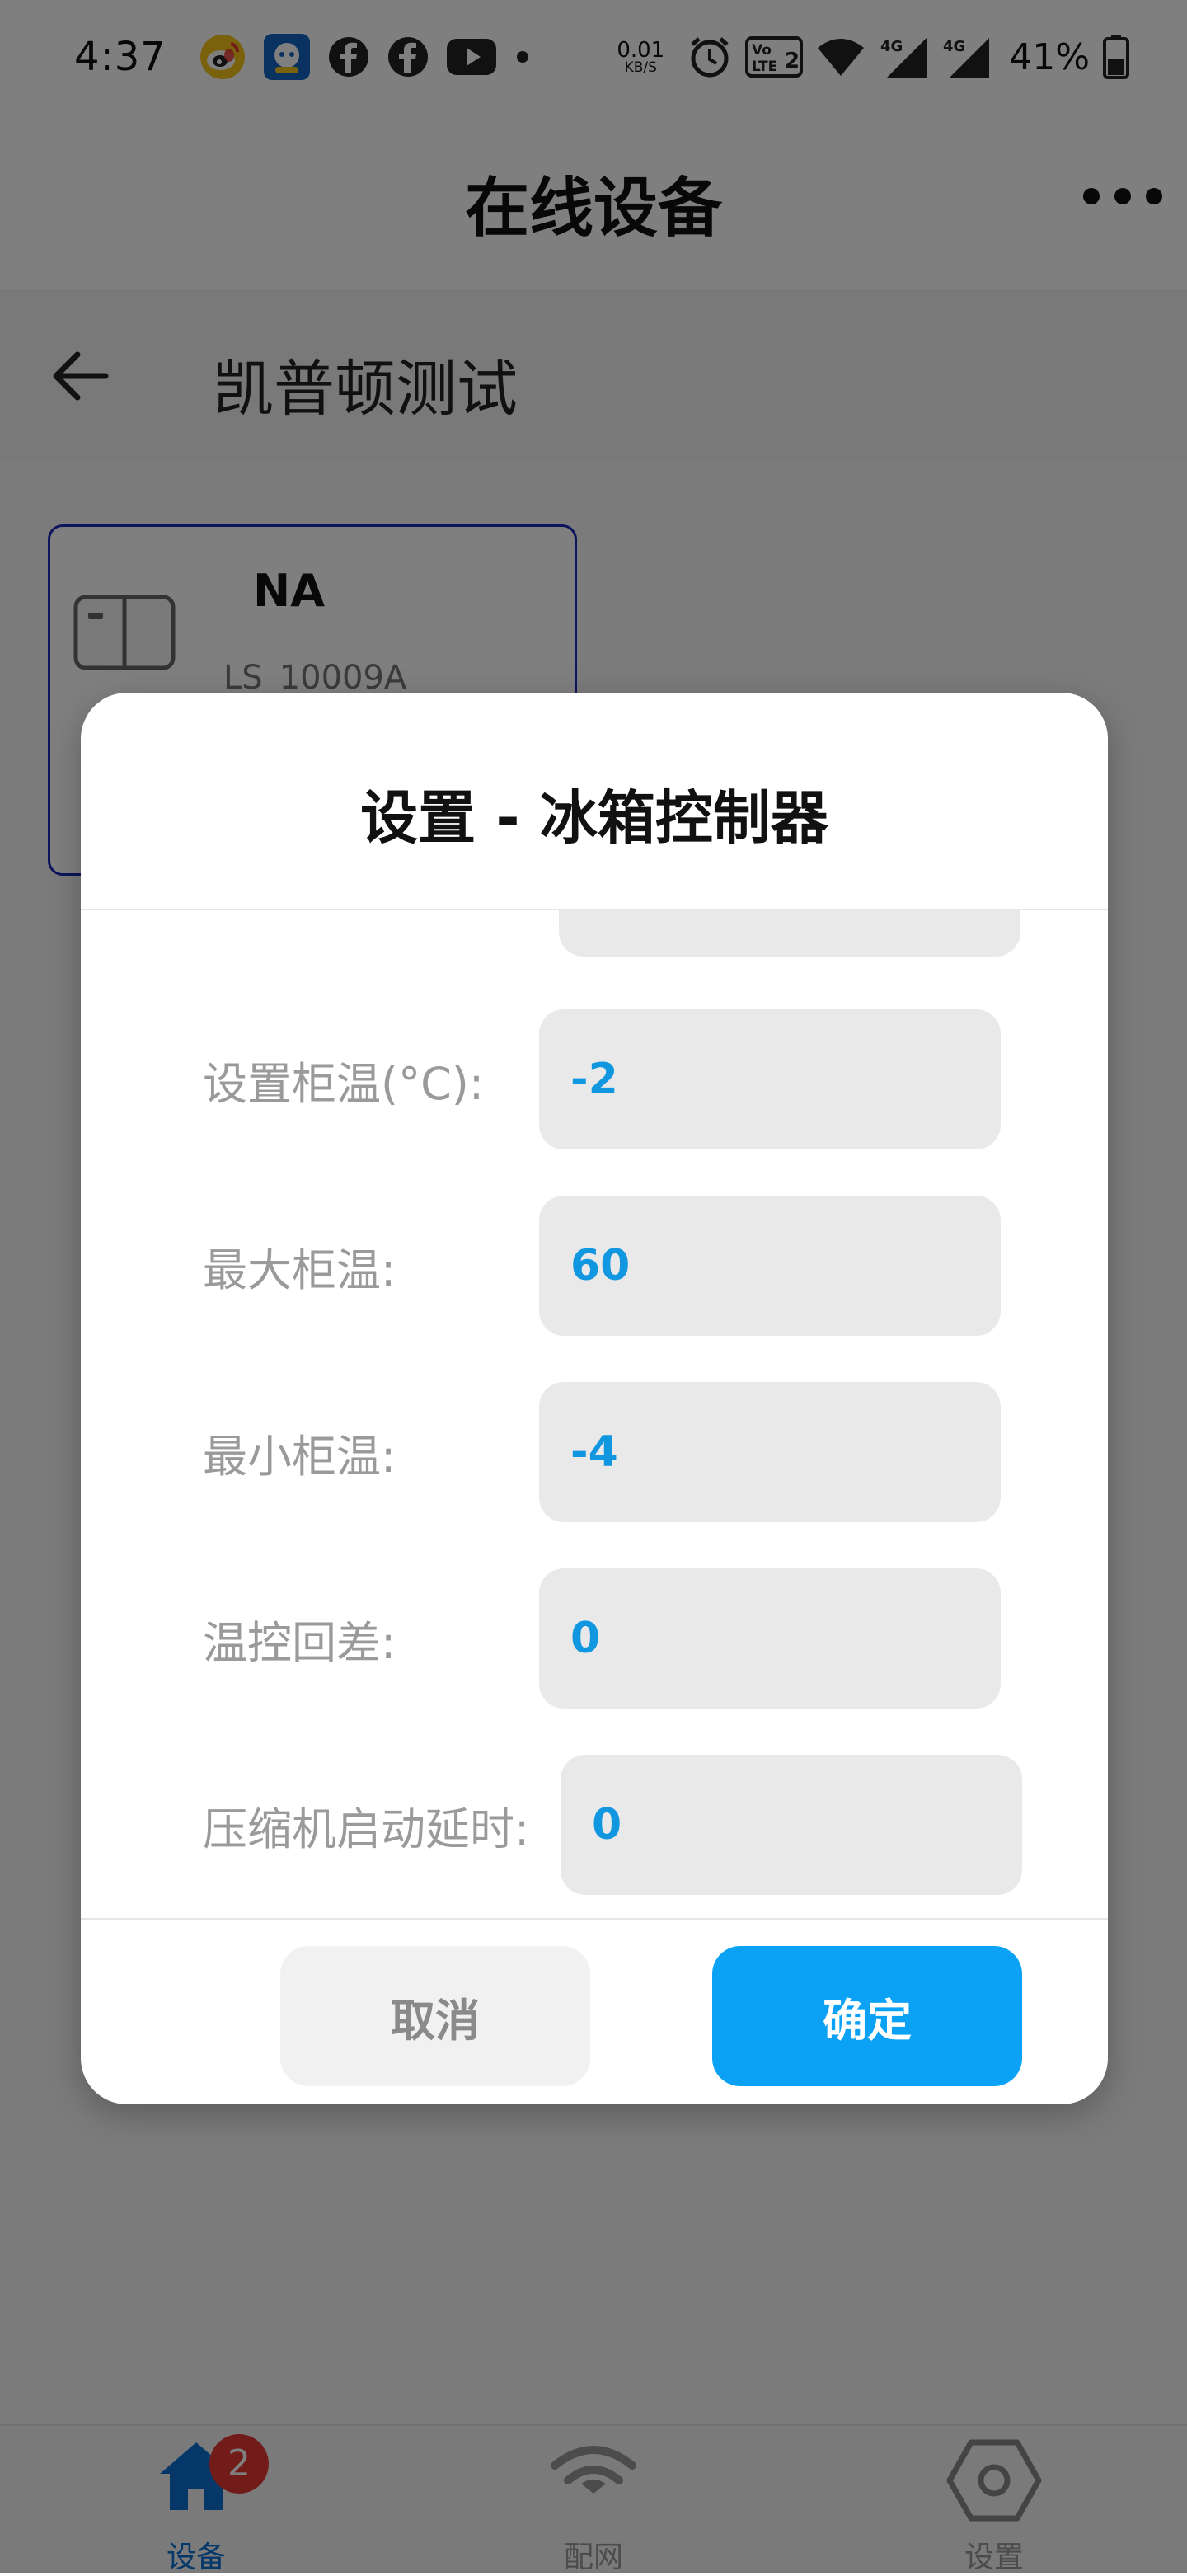 The height and width of the screenshot is (2576, 1187). What do you see at coordinates (770, 1079) in the screenshot?
I see `cabinet-temp-input: -2` at bounding box center [770, 1079].